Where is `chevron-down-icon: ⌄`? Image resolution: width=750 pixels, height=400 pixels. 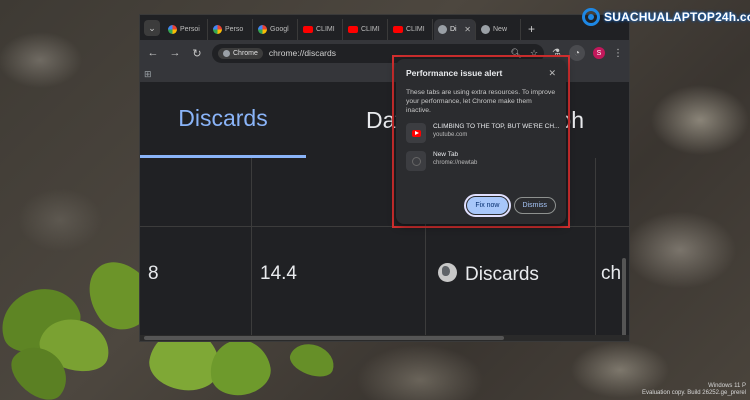
chevron-down-icon: ⌄ is located at coordinates (152, 27).